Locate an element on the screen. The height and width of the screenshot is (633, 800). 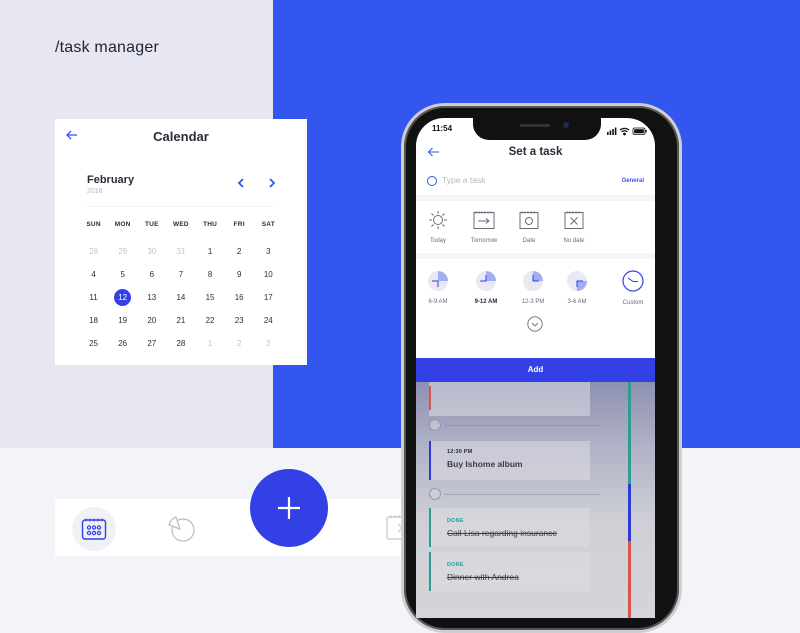
weekday-label: SUN is located at coordinates (93, 224).